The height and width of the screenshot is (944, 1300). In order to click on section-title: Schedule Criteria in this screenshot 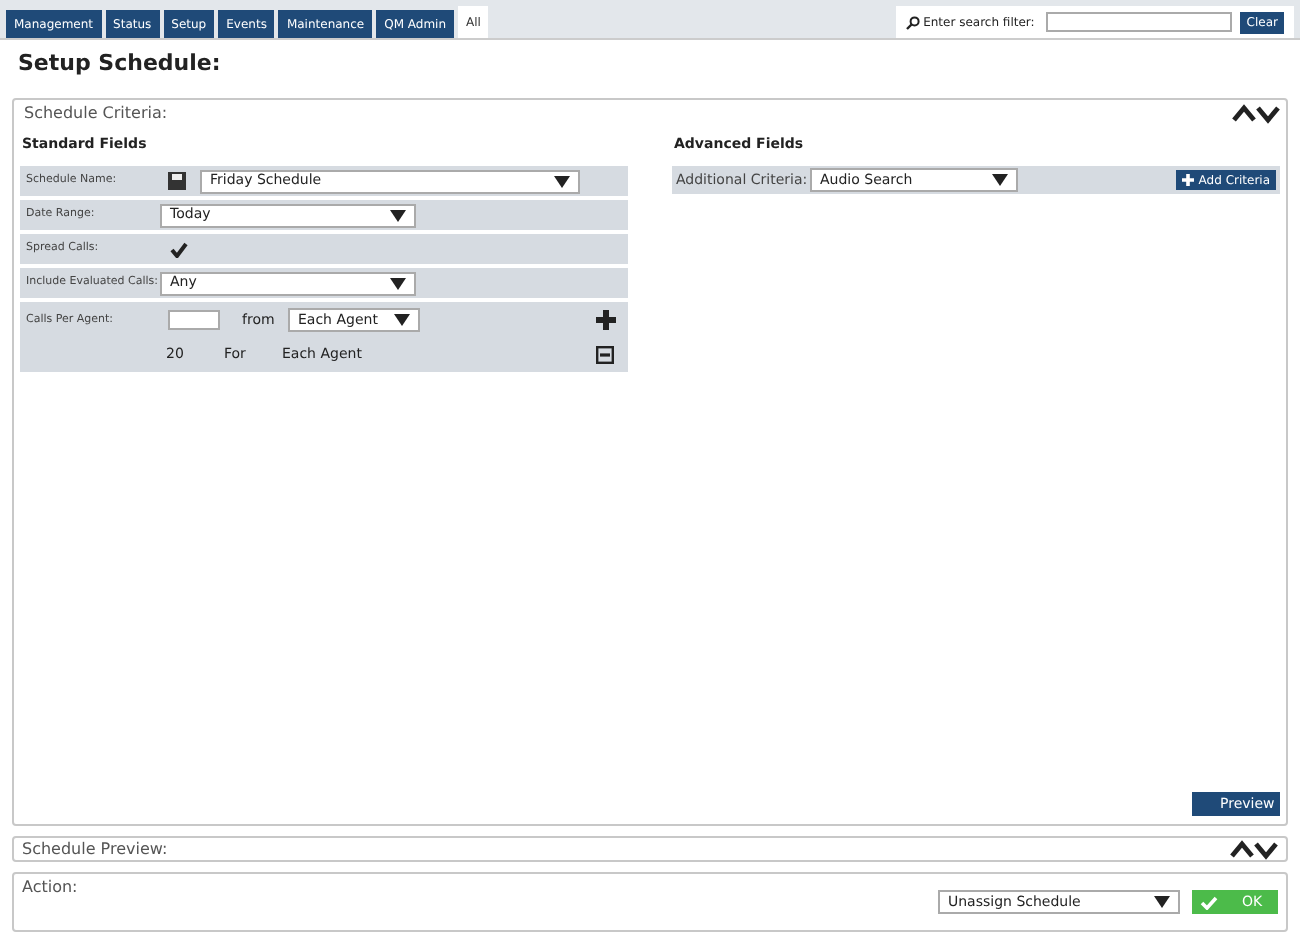, I will do `click(96, 113)`.